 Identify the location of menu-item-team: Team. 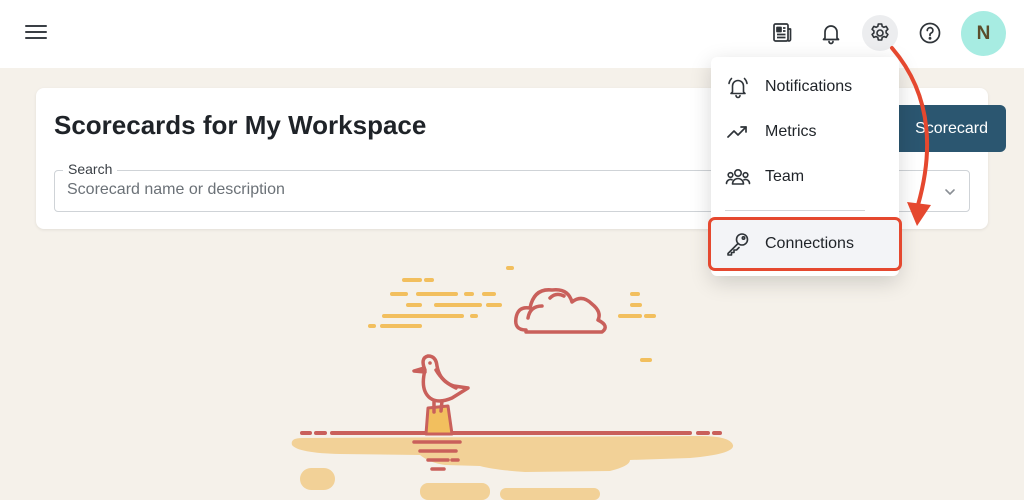
(805, 177).